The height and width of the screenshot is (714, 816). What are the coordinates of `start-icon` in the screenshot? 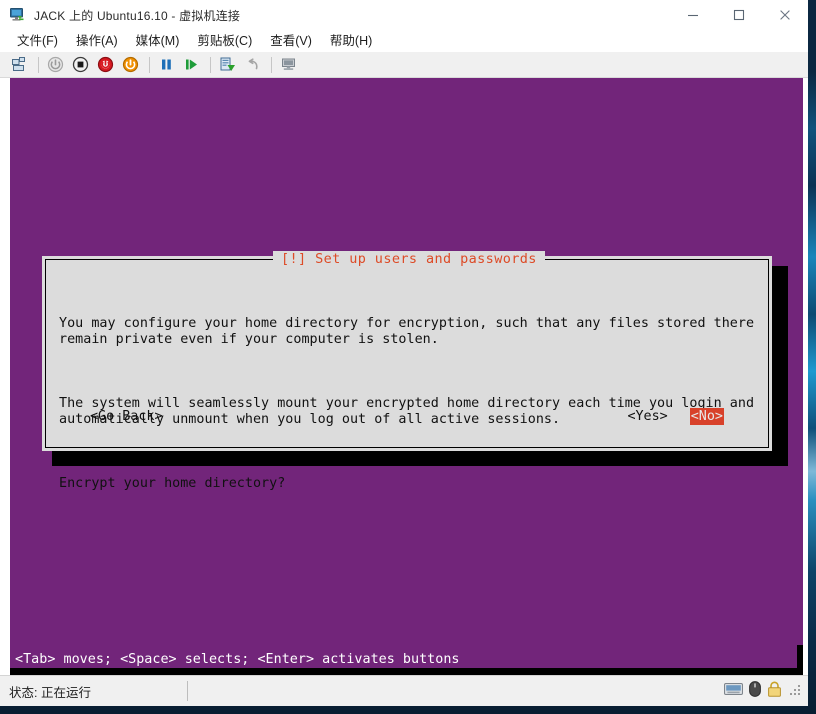 It's located at (55, 65).